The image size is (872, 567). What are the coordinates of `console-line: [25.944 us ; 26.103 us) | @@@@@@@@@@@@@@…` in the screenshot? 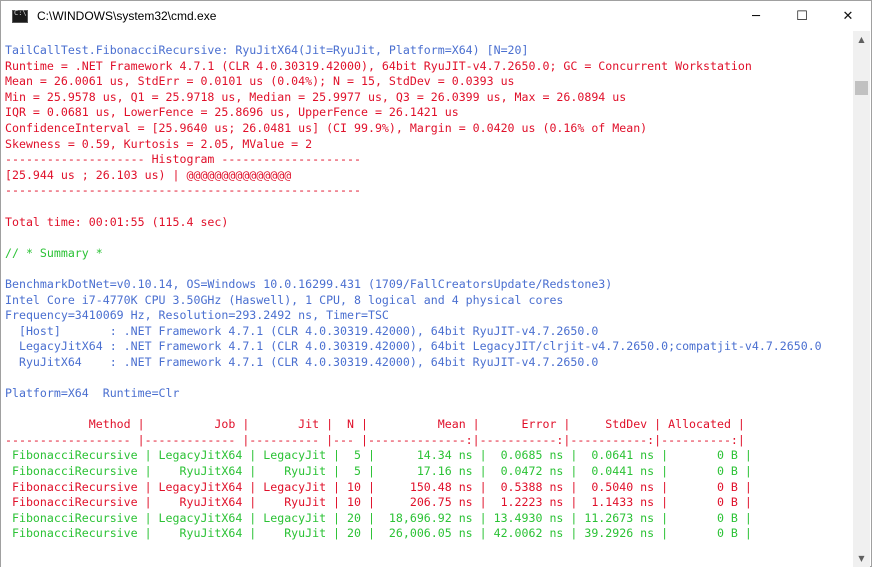 It's located at (148, 174).